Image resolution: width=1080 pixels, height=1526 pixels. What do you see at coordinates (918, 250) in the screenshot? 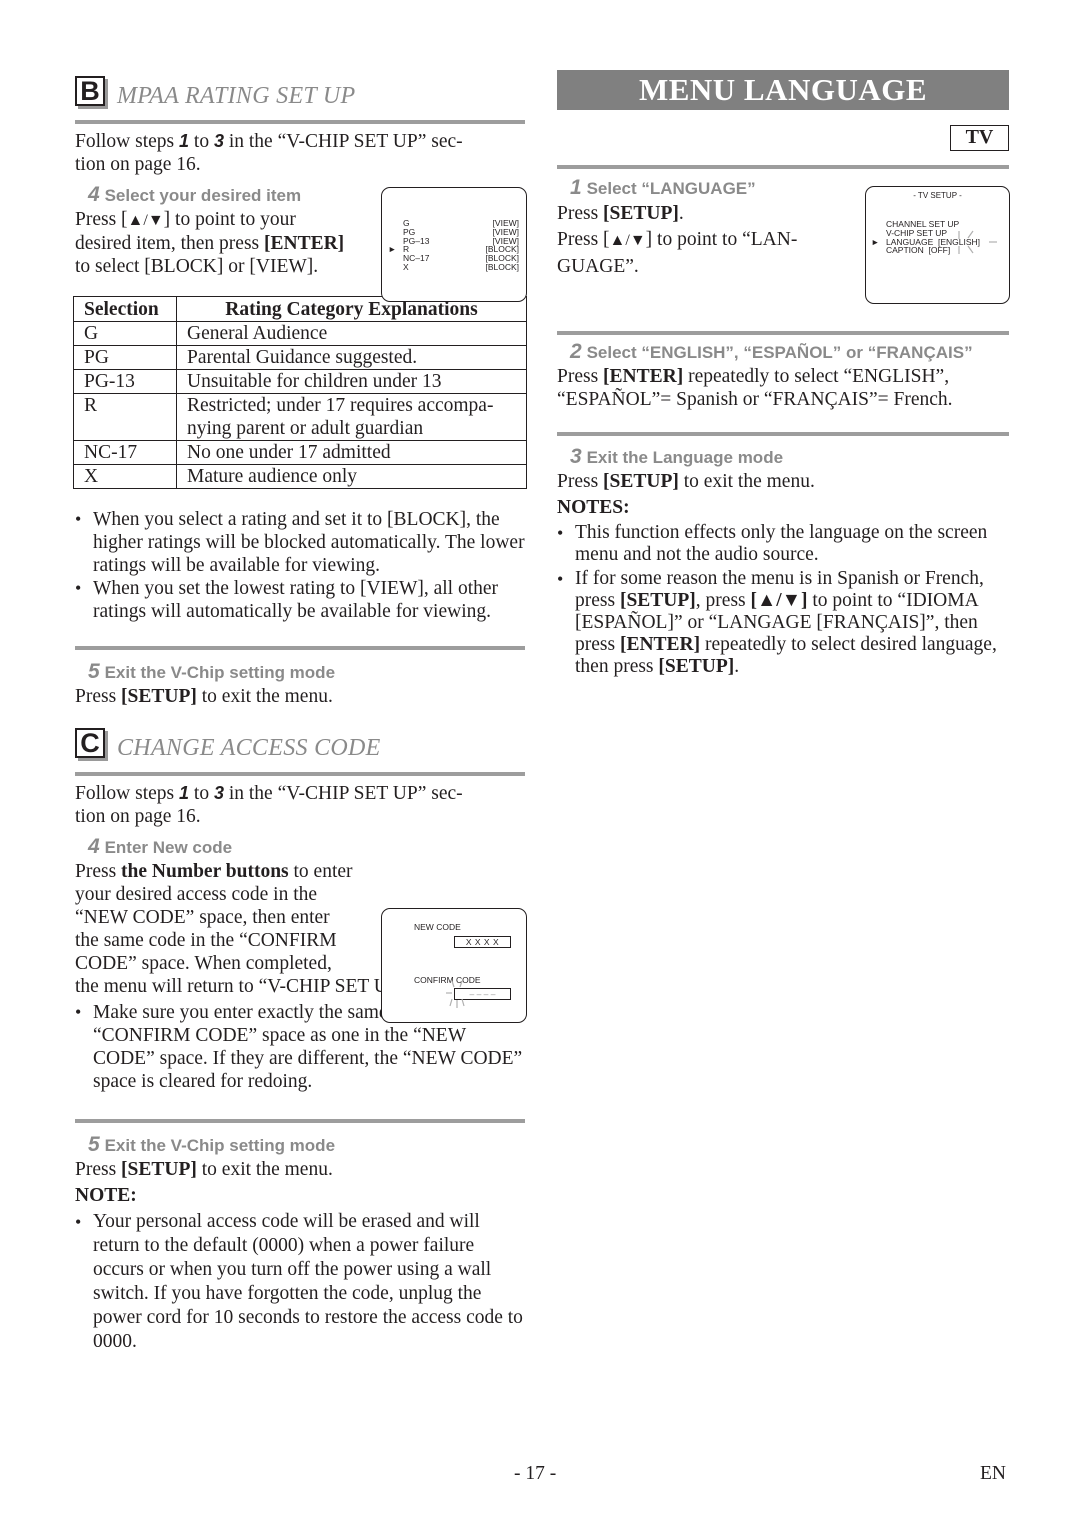
I see `osd-menu-item-label: CAPTION [OFF]` at bounding box center [918, 250].